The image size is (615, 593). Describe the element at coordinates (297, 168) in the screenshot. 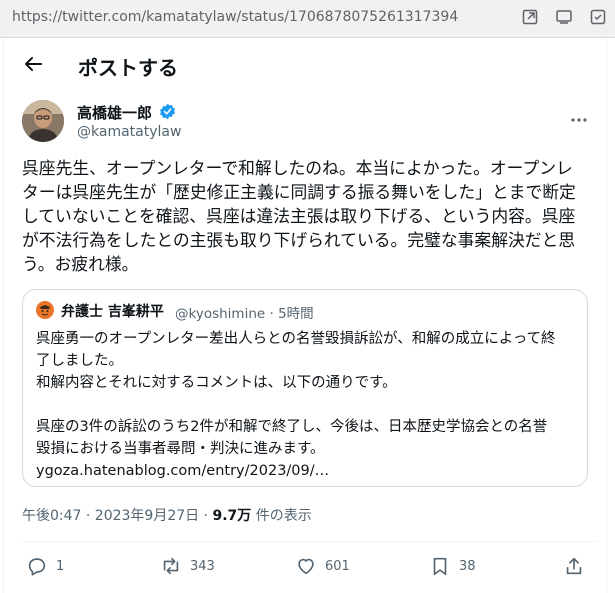

I see `post-text-line: 呉座先生、オープンレターで和解したのね。本当によかった。オープンレ` at that location.